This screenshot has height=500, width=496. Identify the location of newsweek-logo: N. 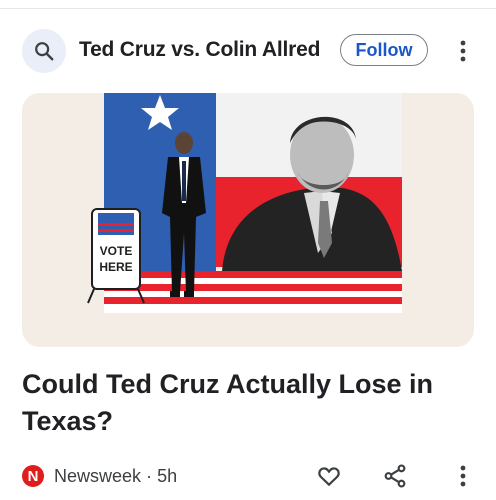
(33, 476).